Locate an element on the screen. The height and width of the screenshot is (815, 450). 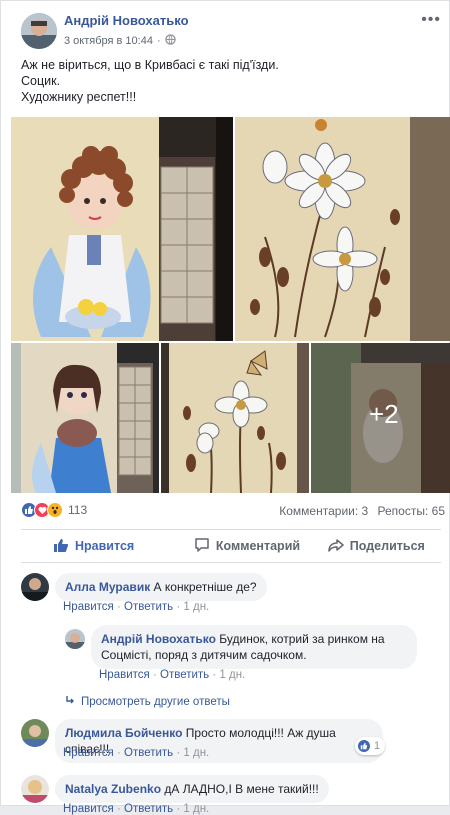
post-line: Художнику респет!!! is located at coordinates (79, 97).